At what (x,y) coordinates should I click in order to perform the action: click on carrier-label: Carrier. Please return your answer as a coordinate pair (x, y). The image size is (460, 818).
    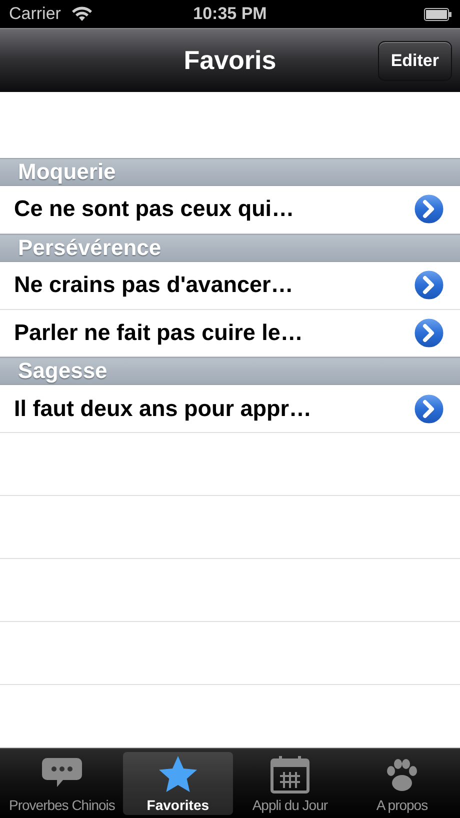
    Looking at the image, I should click on (35, 14).